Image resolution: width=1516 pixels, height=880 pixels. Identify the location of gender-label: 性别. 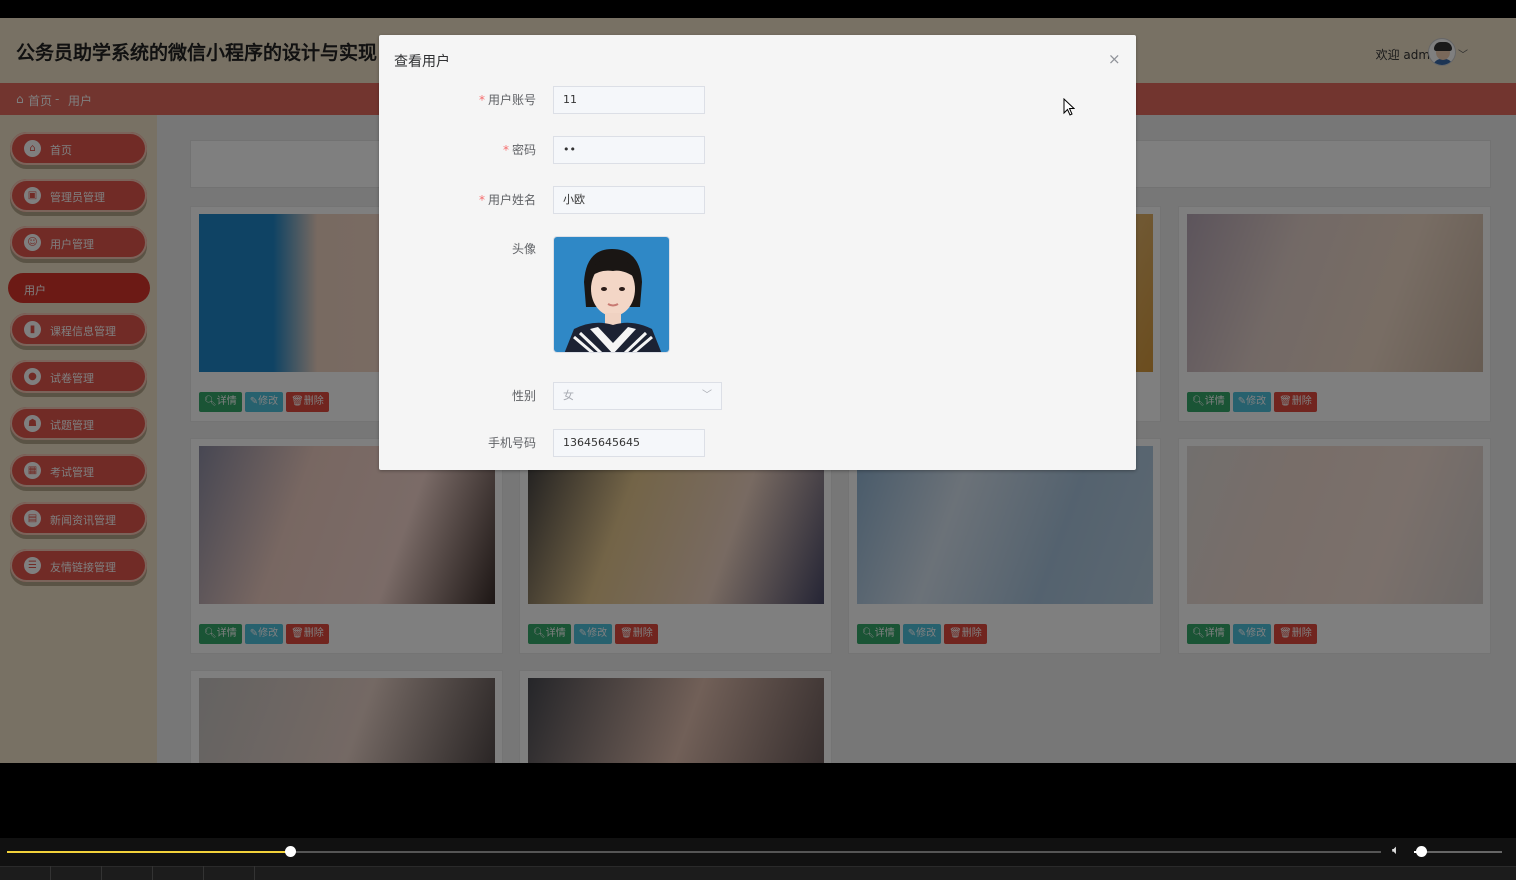
(523, 396).